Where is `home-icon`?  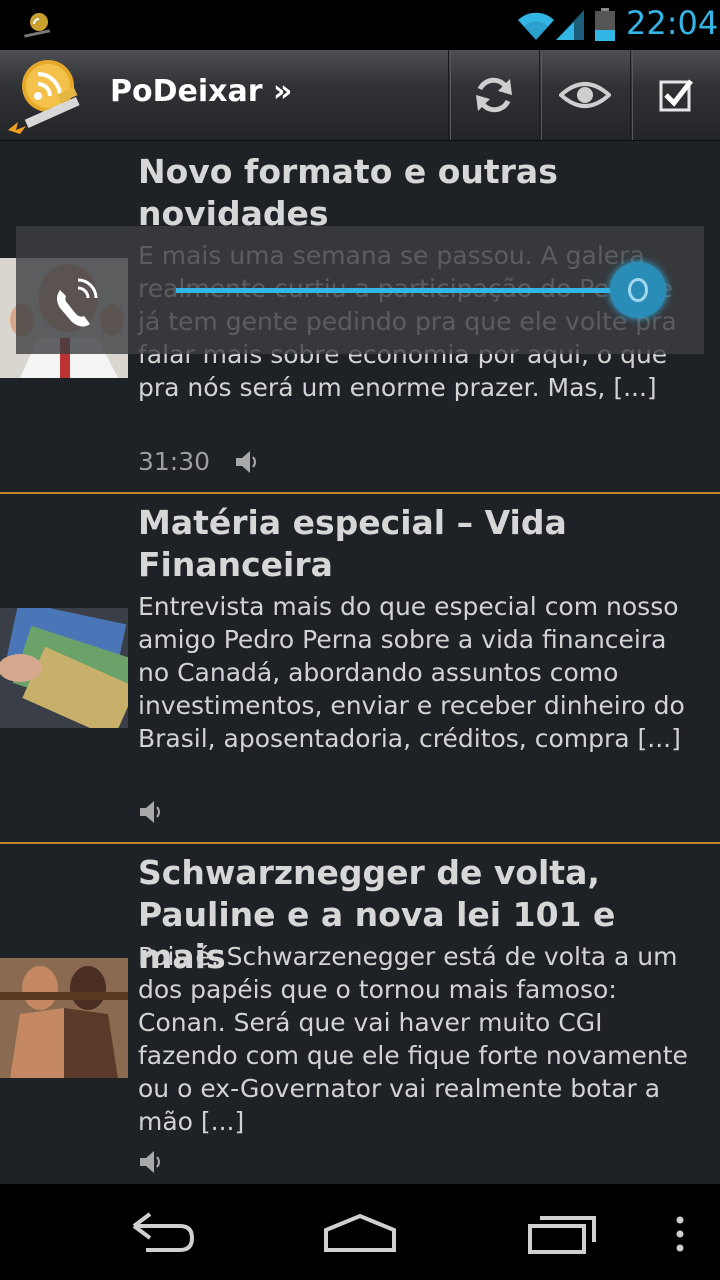
home-icon is located at coordinates (360, 1232).